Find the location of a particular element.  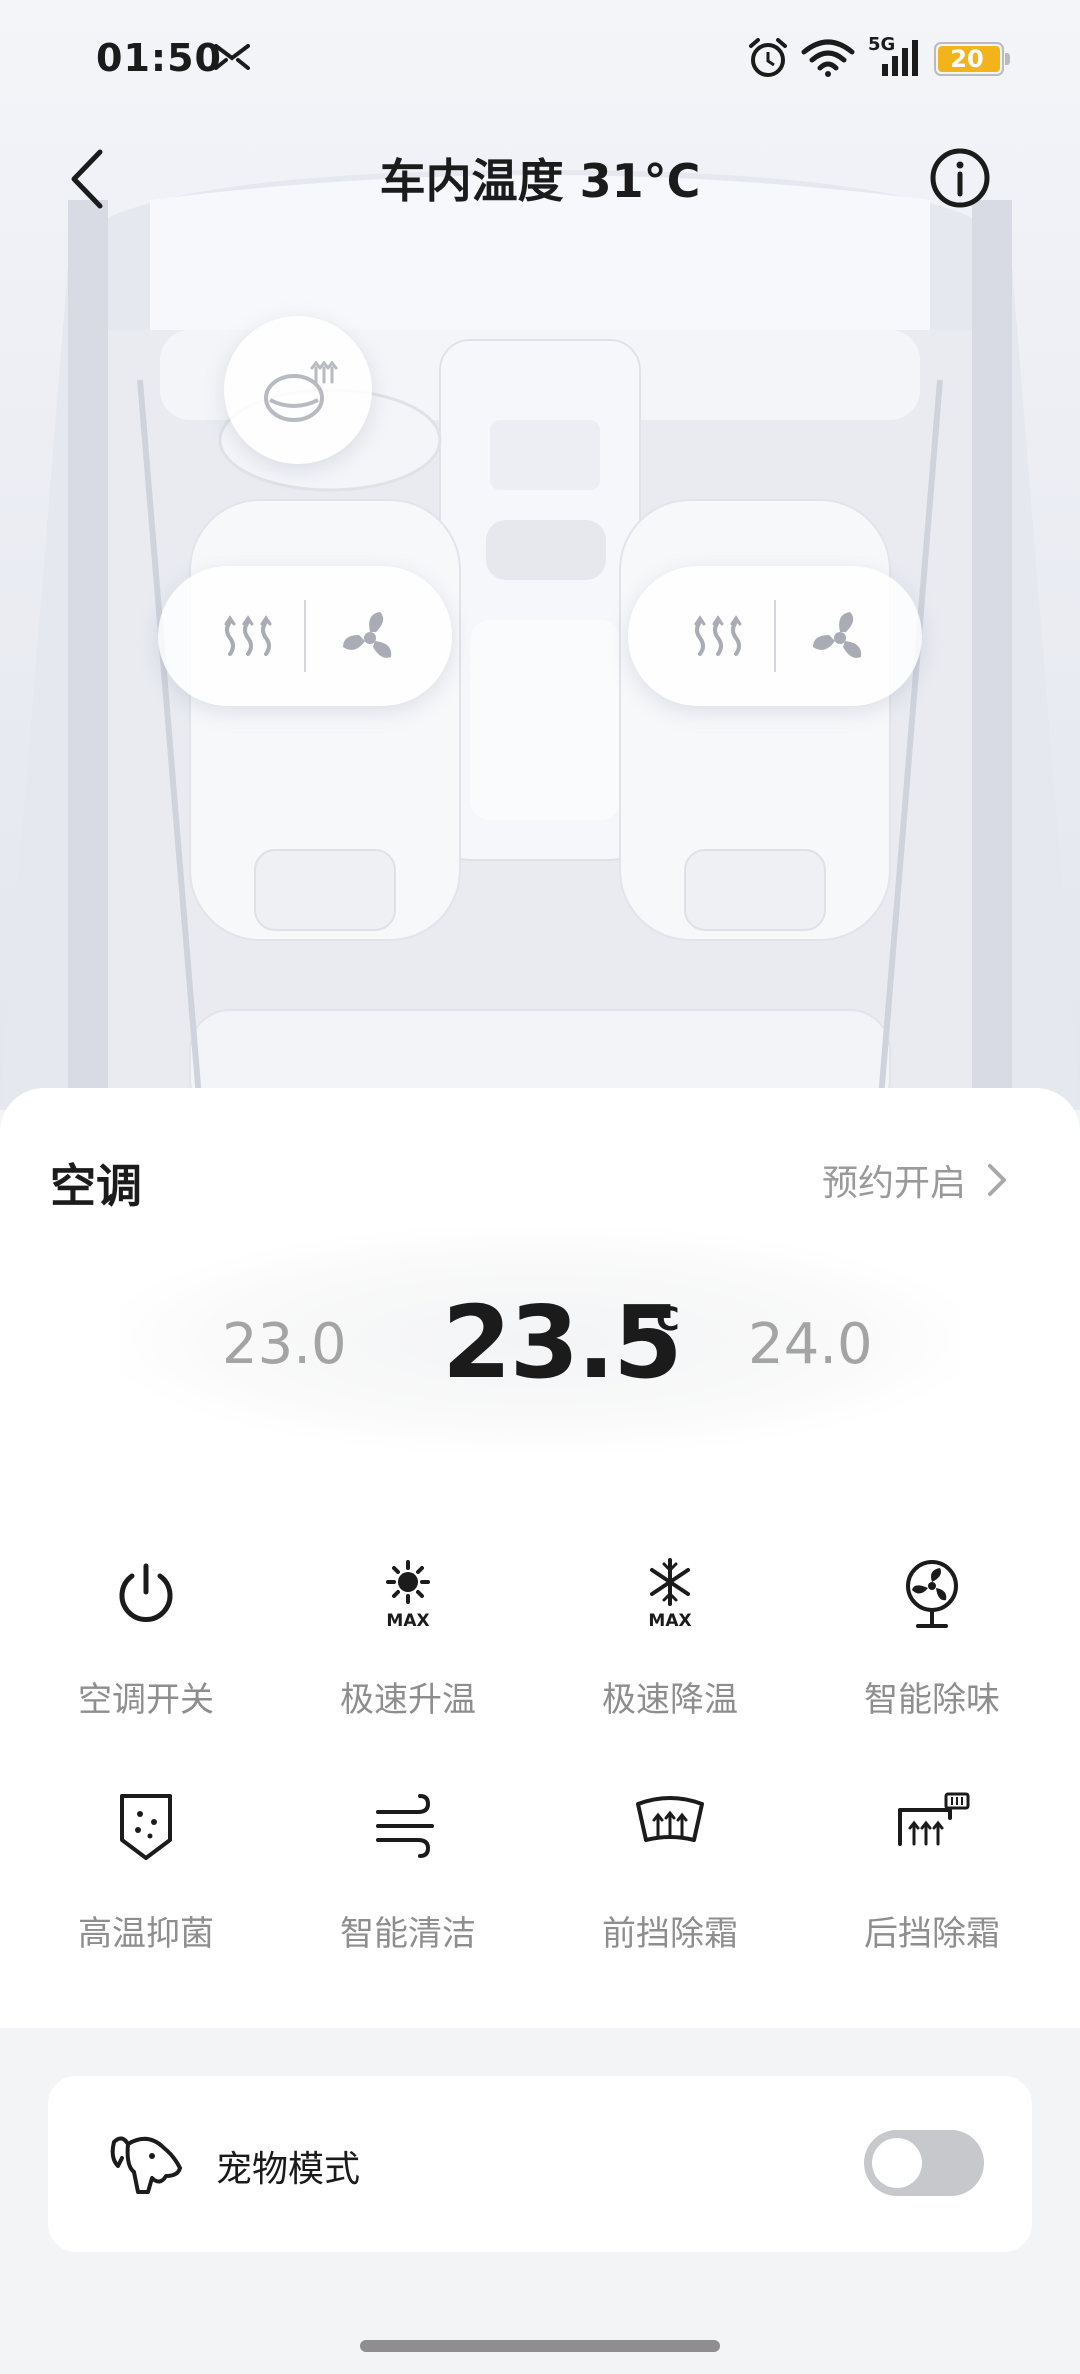

temperature-unit: °C is located at coordinates (660, 1319).